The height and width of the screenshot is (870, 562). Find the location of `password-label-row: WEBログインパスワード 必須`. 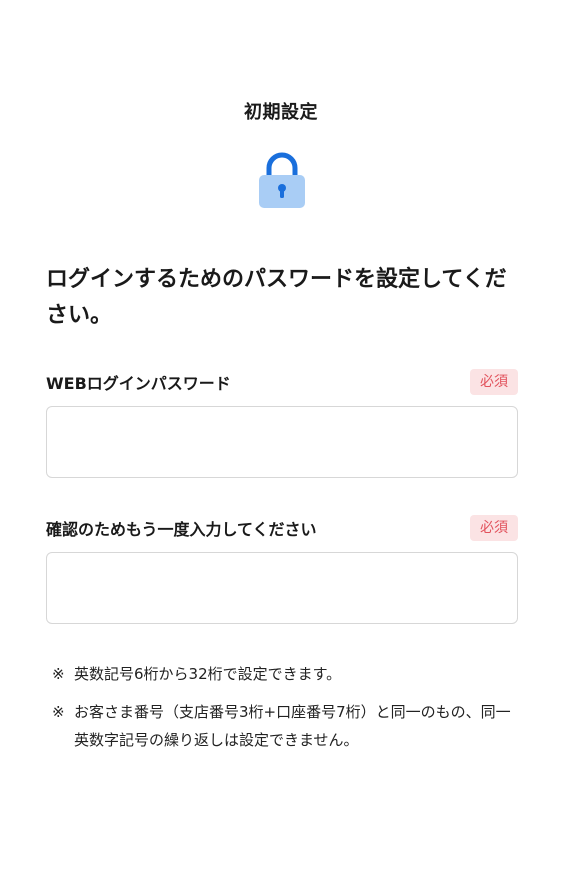

password-label-row: WEBログインパスワード 必須 is located at coordinates (282, 382).